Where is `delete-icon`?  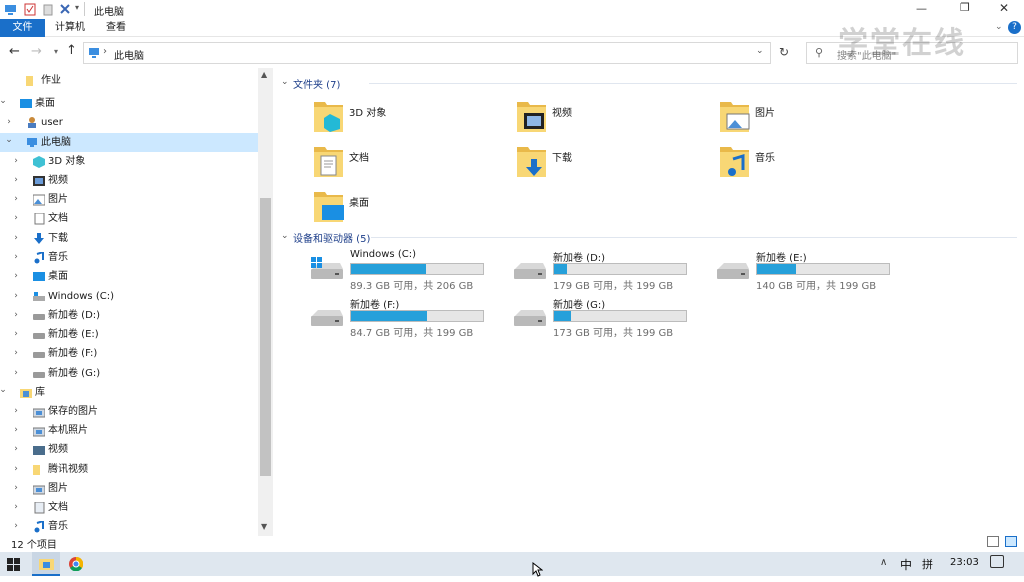 delete-icon is located at coordinates (65, 9).